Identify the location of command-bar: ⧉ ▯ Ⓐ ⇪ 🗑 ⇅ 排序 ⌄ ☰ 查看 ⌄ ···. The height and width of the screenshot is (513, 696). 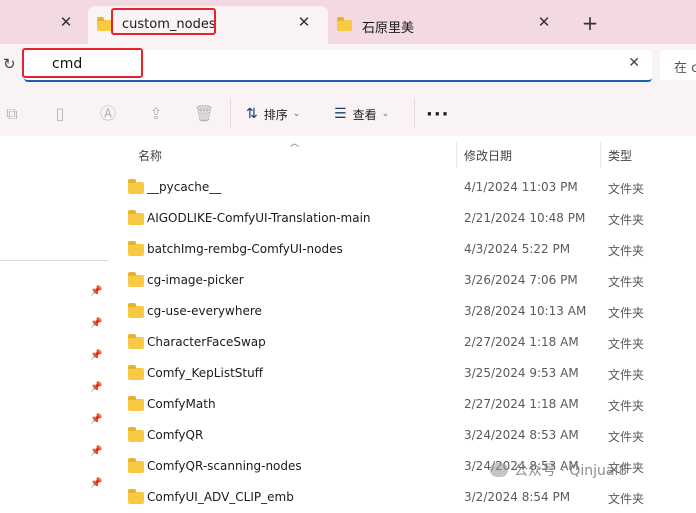
(348, 114).